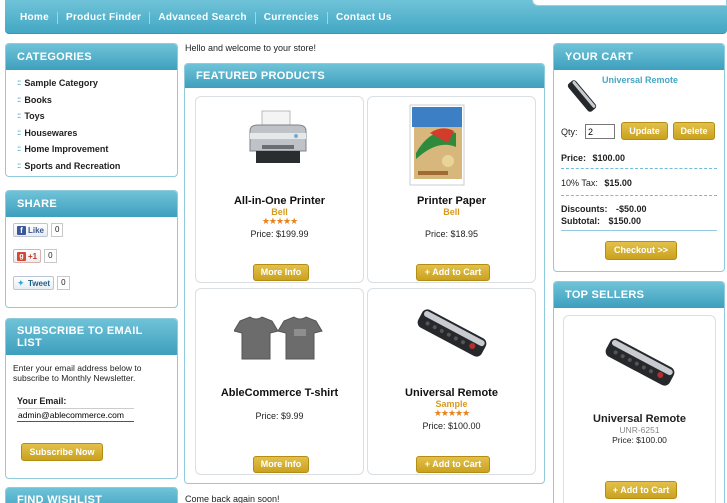 This screenshot has height=503, width=727. I want to click on subscribe-title: SUBSCRIBE TO EMAIL LIST, so click(91, 337).